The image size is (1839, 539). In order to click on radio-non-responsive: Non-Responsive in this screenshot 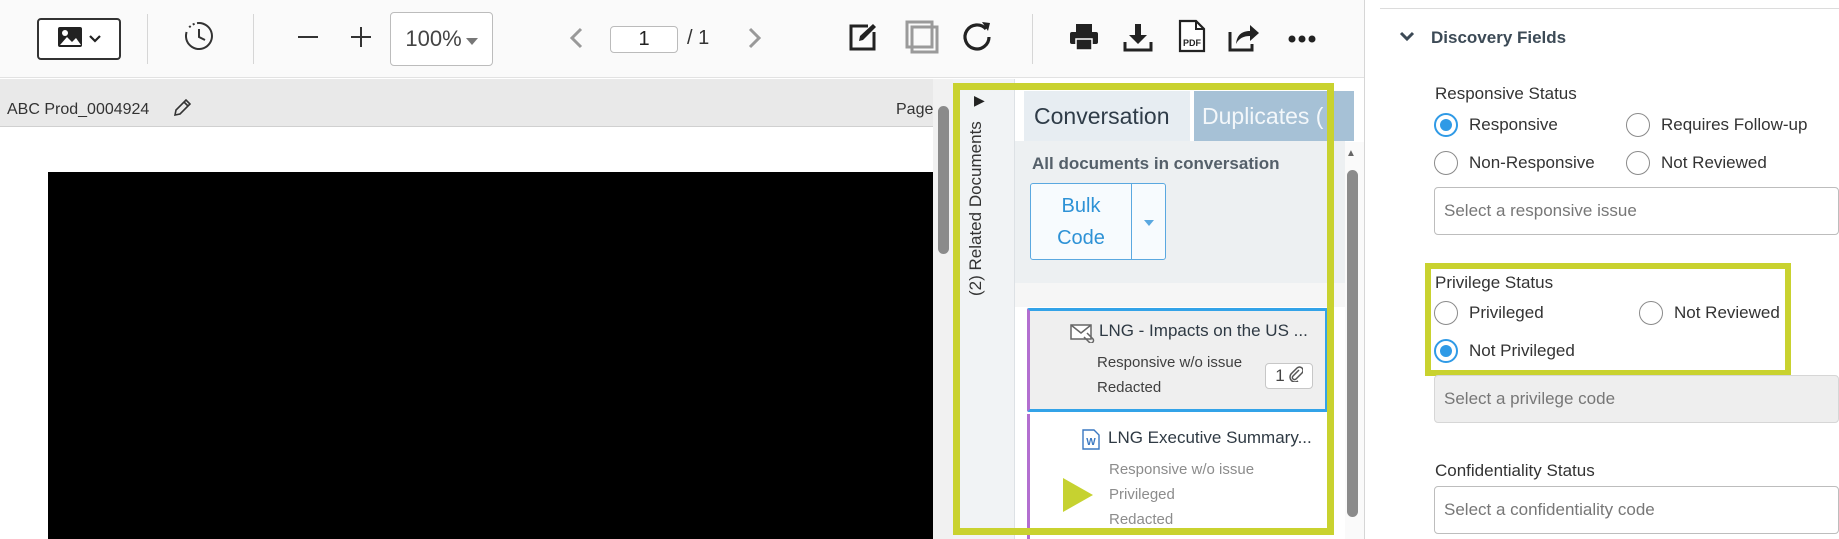, I will do `click(1514, 163)`.